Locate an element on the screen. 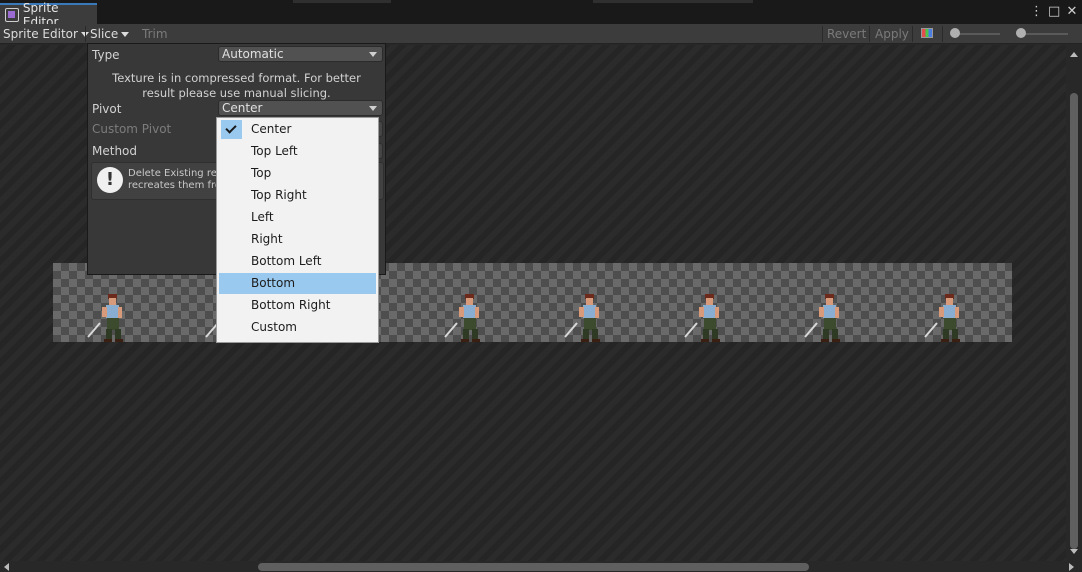 The image size is (1082, 572). pivot-menu-item-label: Custom is located at coordinates (274, 327).